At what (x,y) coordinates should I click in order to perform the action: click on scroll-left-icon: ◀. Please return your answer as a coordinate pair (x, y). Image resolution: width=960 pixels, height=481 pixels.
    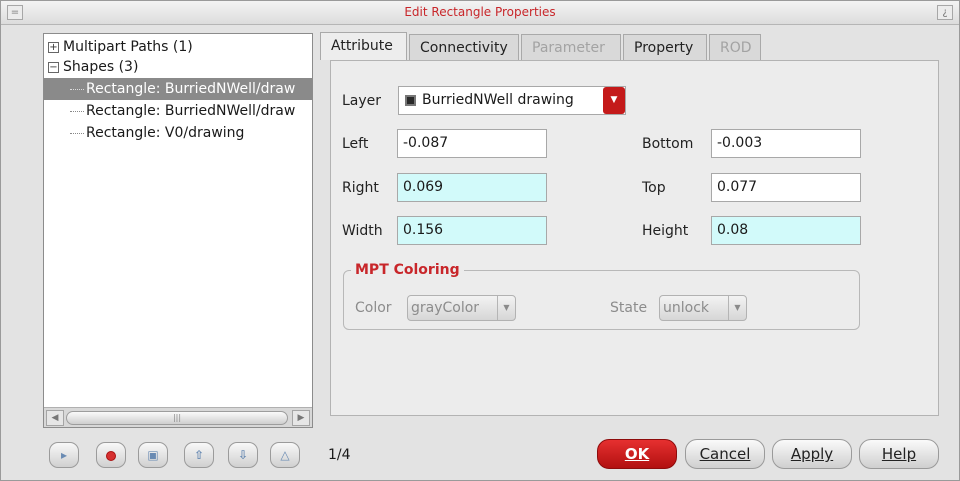
    Looking at the image, I should click on (55, 418).